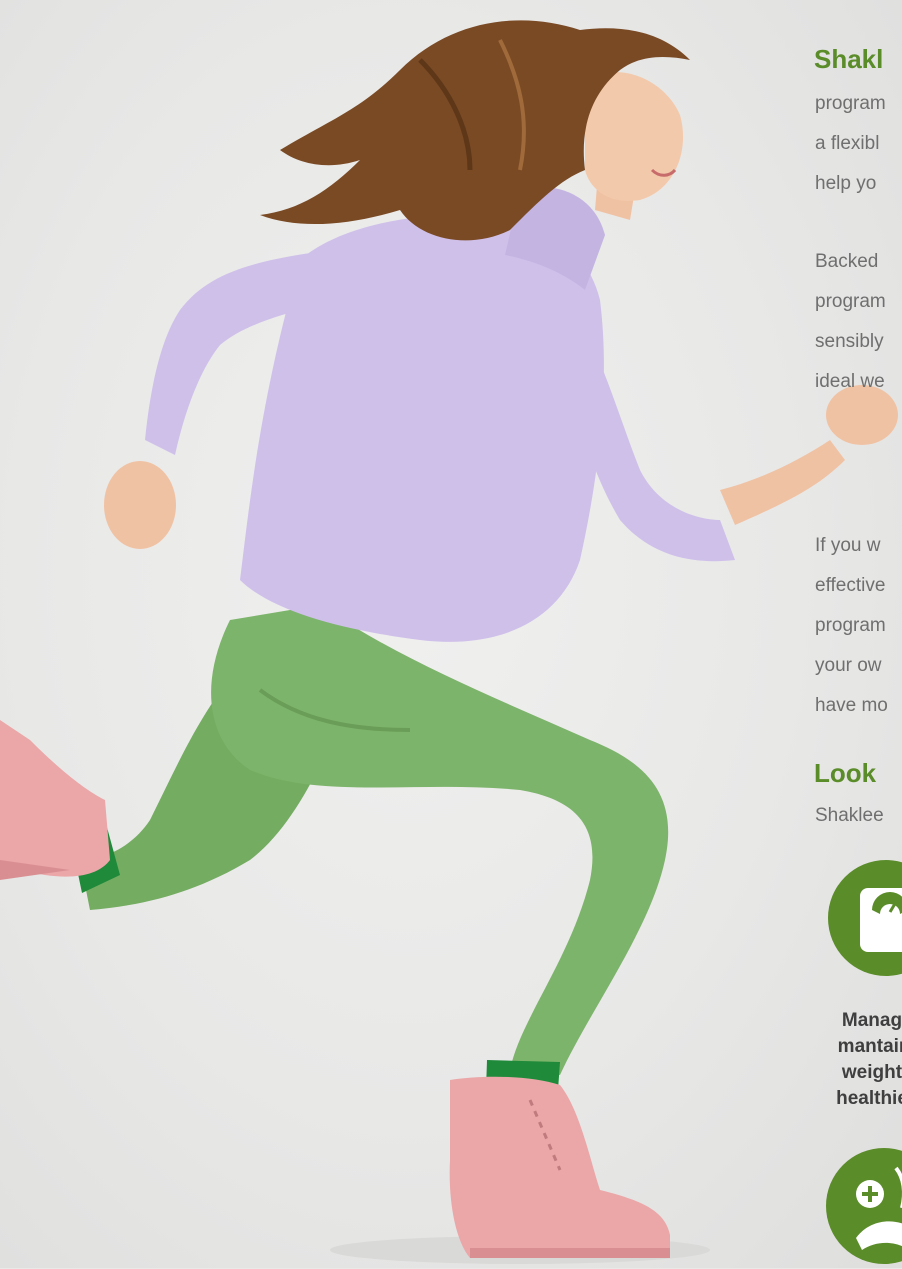 This screenshot has height=1269, width=902. Describe the element at coordinates (850, 381) in the screenshot. I see `text-line: ideal we` at that location.